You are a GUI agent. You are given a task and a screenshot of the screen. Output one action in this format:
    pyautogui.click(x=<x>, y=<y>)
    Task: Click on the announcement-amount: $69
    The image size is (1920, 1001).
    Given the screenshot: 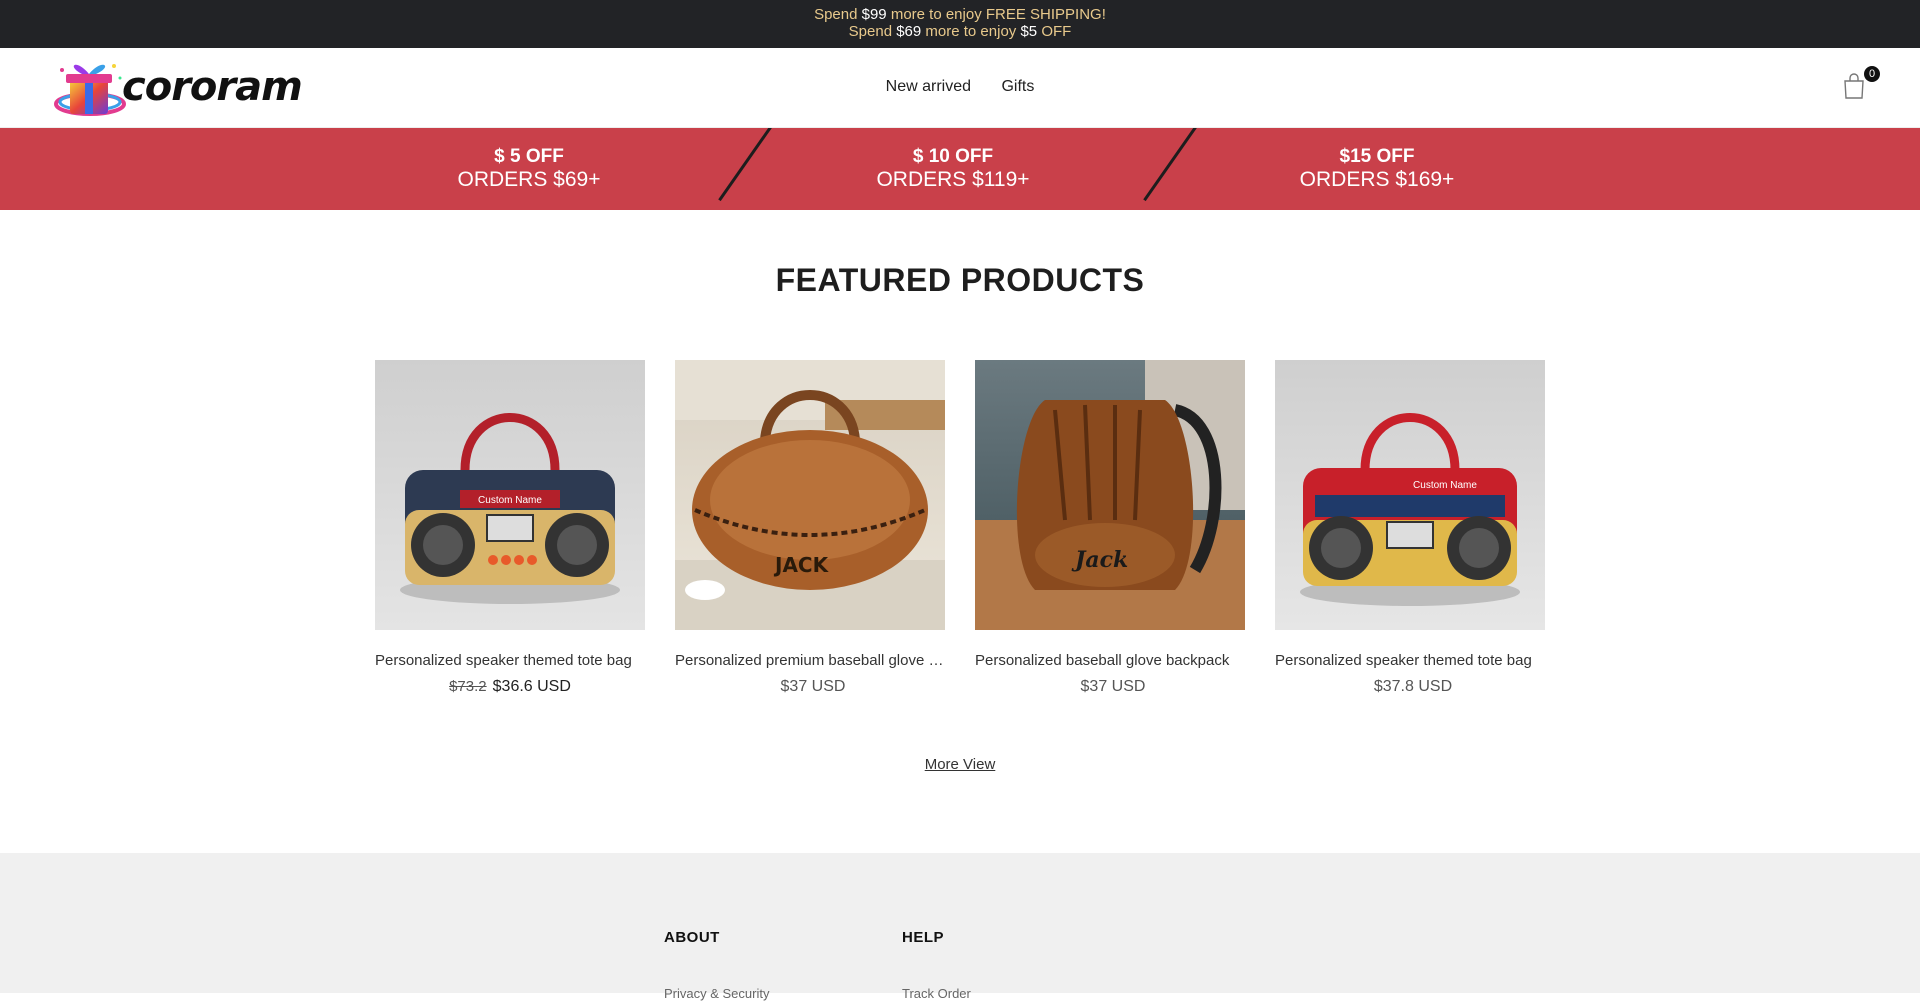 What is the action you would take?
    pyautogui.click(x=909, y=31)
    